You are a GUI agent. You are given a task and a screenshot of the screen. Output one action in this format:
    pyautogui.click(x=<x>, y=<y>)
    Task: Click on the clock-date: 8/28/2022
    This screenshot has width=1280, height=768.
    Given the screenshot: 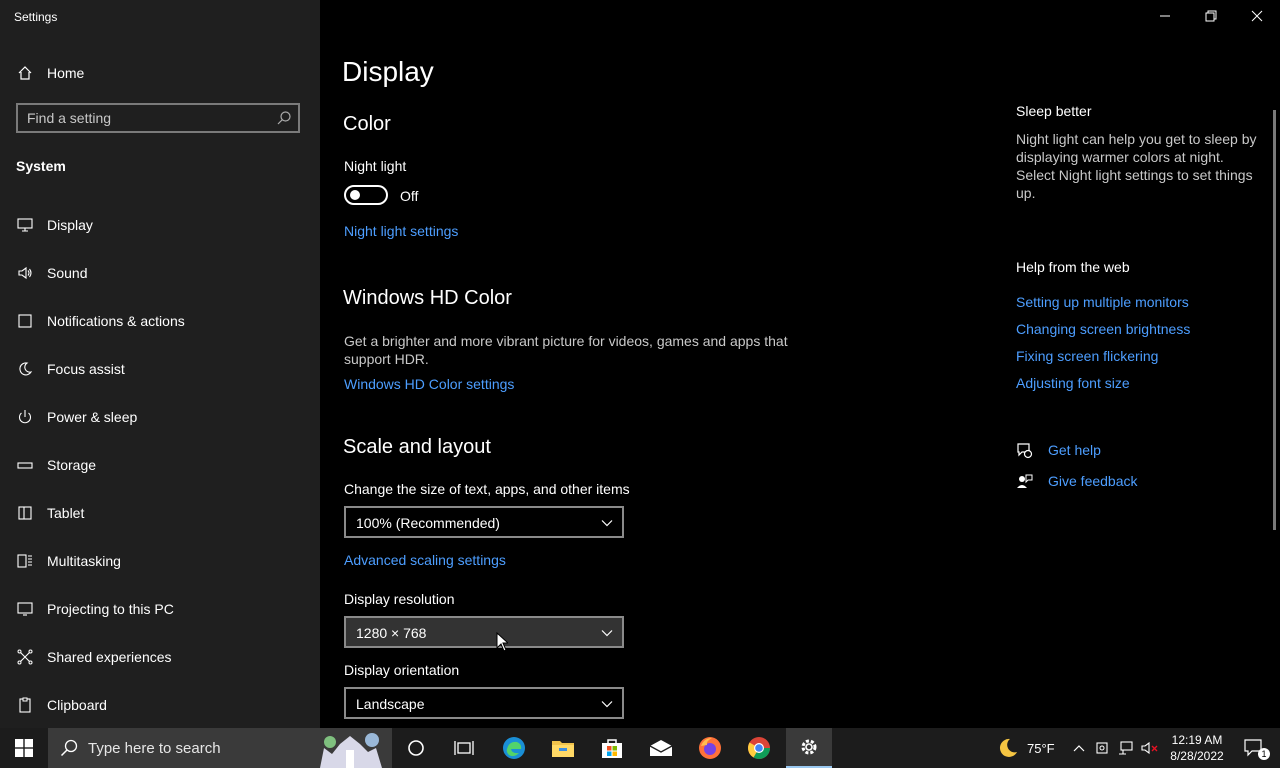 What is the action you would take?
    pyautogui.click(x=1197, y=756)
    